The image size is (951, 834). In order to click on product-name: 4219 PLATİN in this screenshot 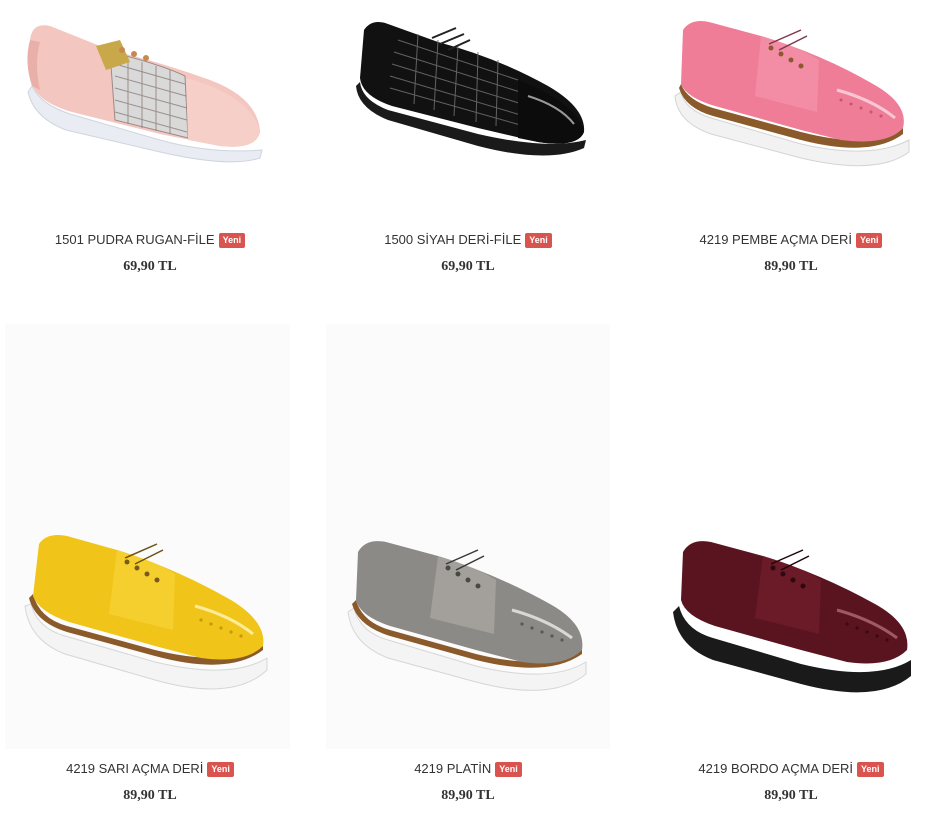, I will do `click(452, 768)`.